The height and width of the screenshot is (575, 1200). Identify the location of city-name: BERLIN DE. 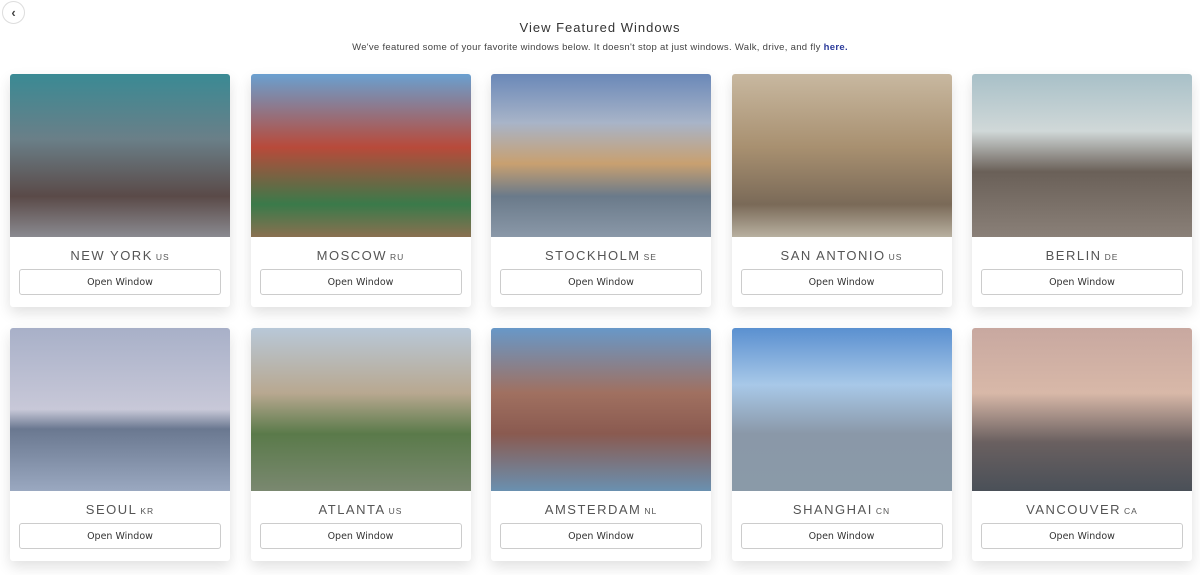
(1082, 255).